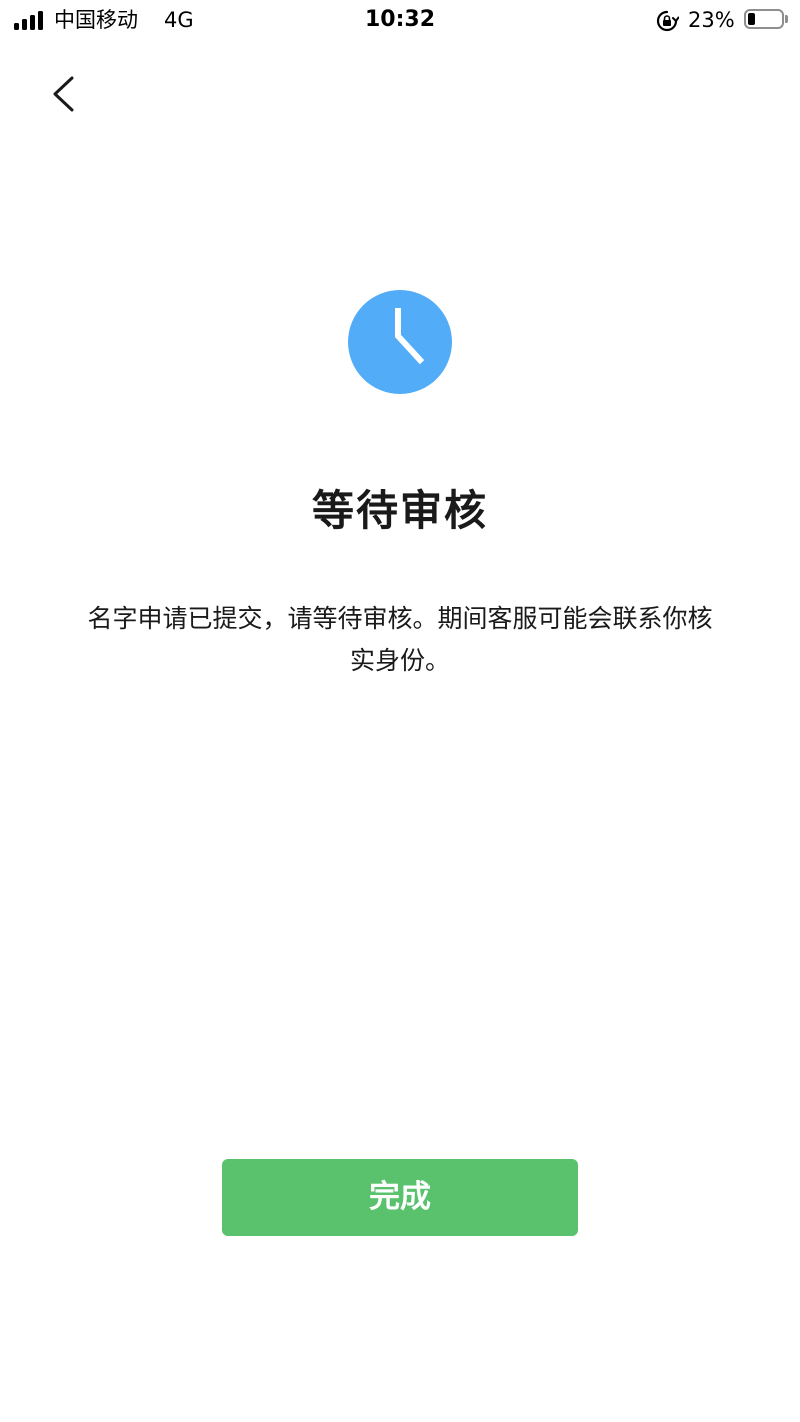 The image size is (800, 1422). I want to click on page-title: 等待审核, so click(399, 510).